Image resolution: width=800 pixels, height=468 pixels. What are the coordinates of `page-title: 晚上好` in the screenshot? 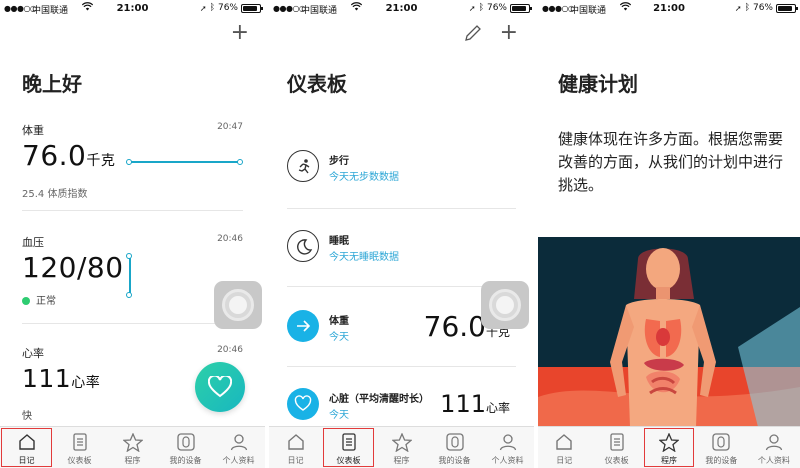 It's located at (52, 84).